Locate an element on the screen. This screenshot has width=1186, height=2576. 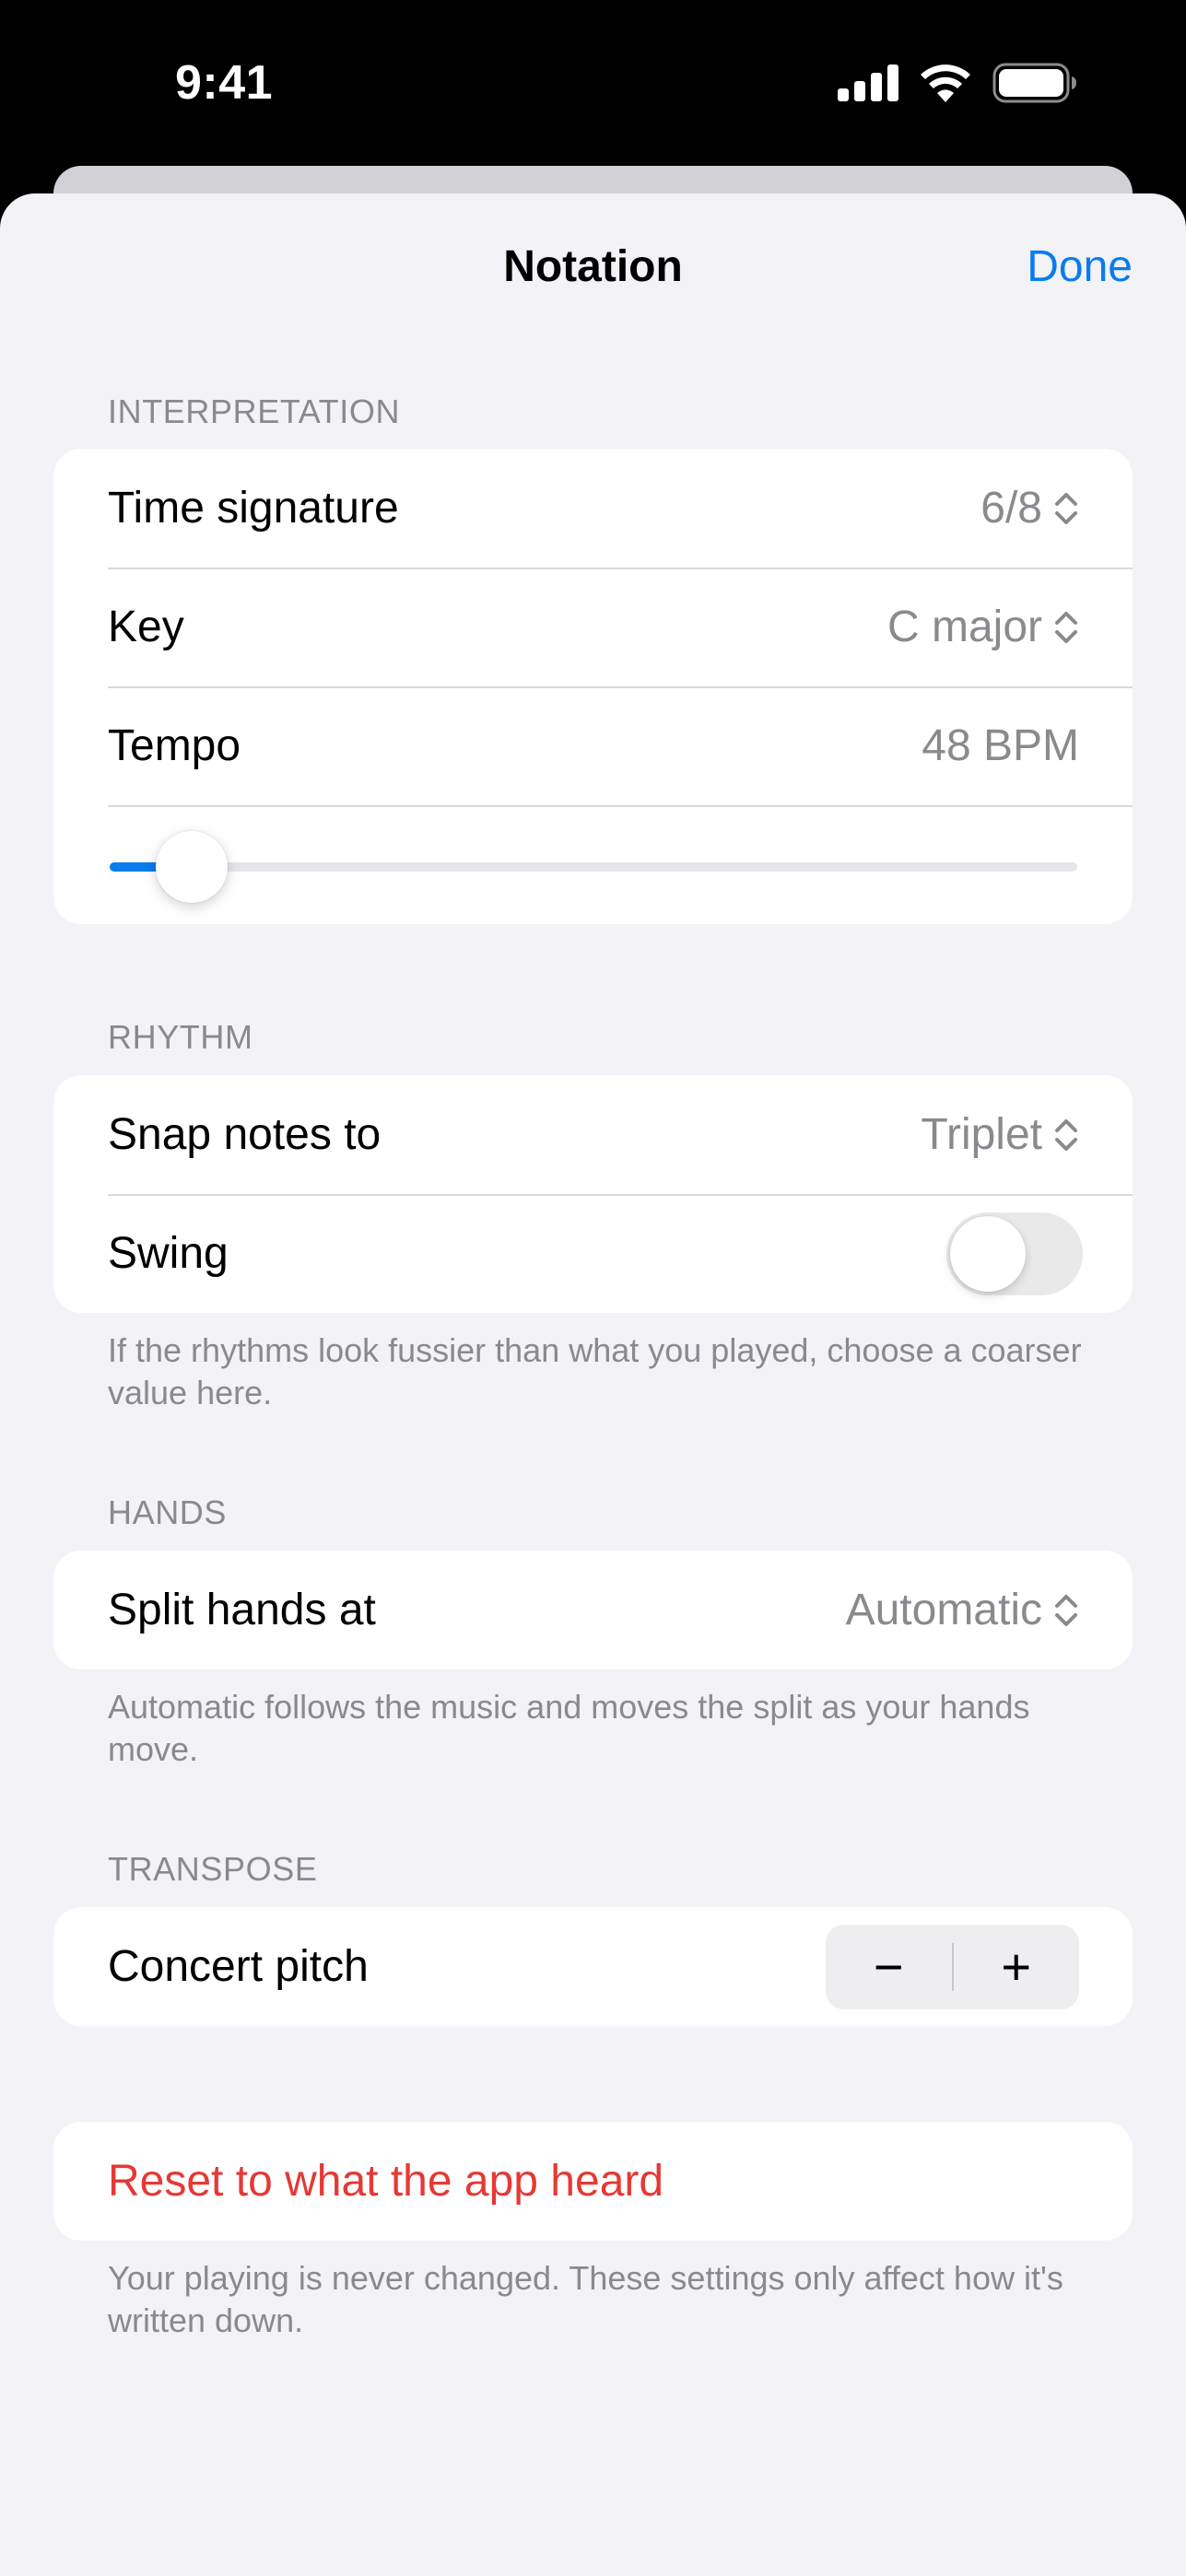
time-signature-label: Time signature is located at coordinates (253, 508).